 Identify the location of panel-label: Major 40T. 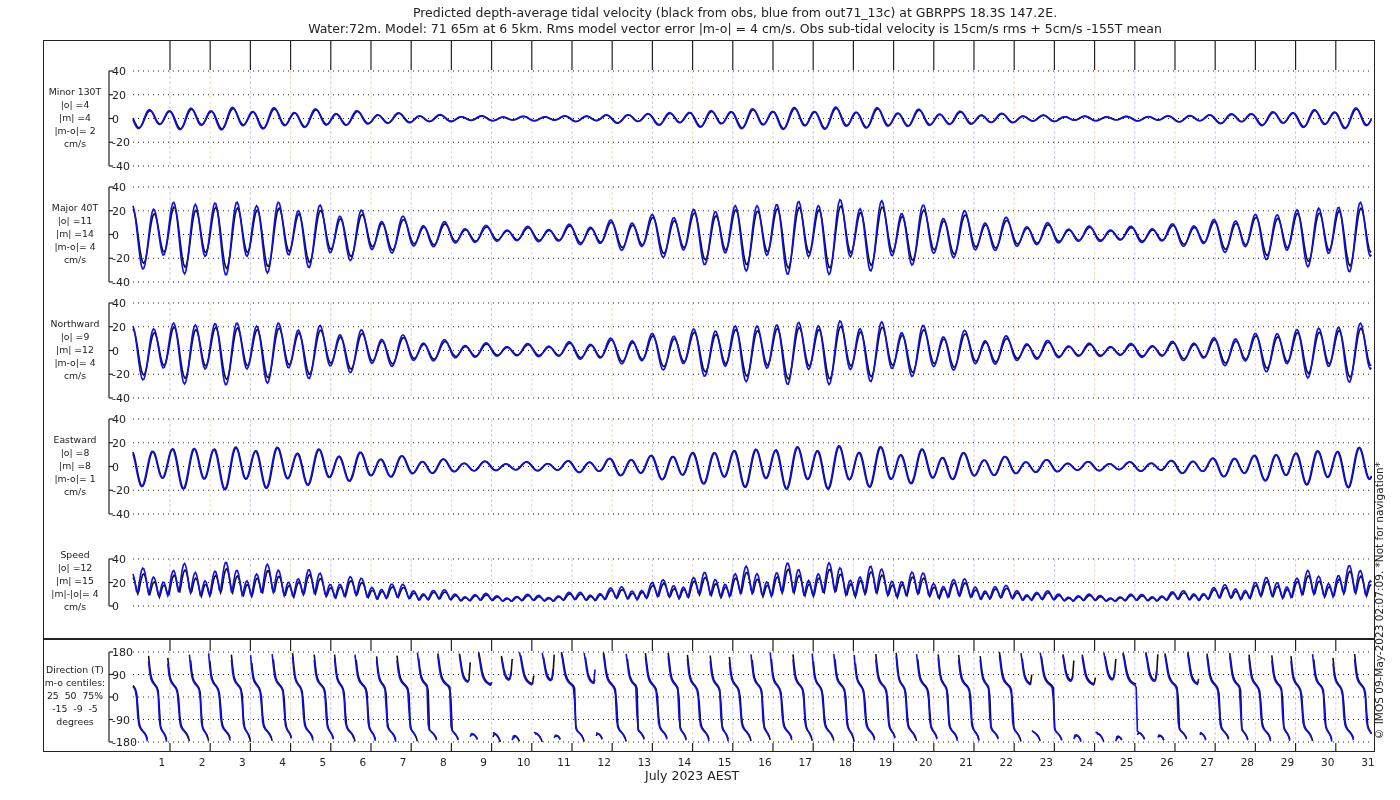
(75, 207).